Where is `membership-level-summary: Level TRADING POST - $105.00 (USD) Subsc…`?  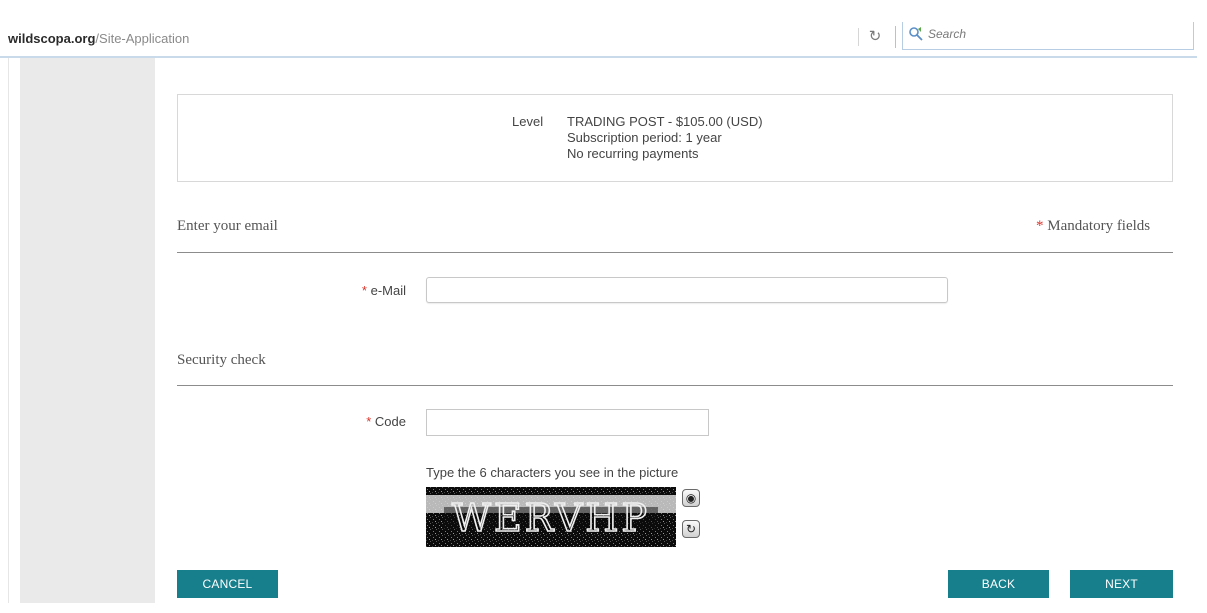
membership-level-summary: Level TRADING POST - $105.00 (USD) Subsc… is located at coordinates (675, 138).